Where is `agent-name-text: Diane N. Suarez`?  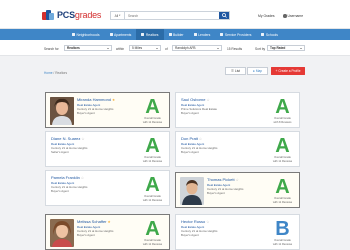 agent-name-text: Diane N. Suarez is located at coordinates (66, 138).